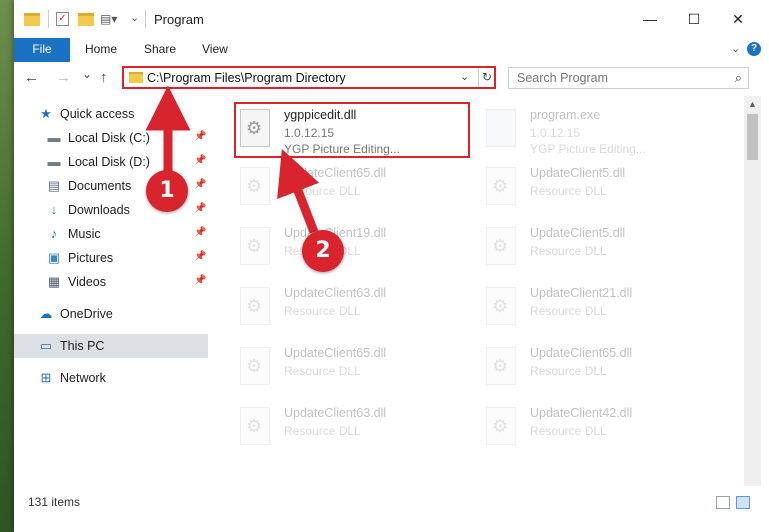 Image resolution: width=769 pixels, height=532 pixels. I want to click on annotation-arrows, so click(232, 159).